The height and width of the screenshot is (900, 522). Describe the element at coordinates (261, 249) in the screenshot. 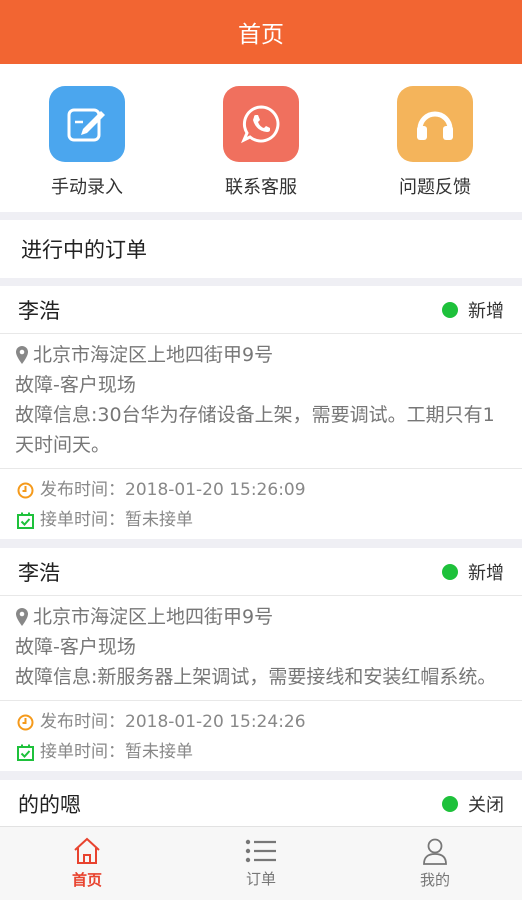

I see `section-title: 进行中的订单` at that location.